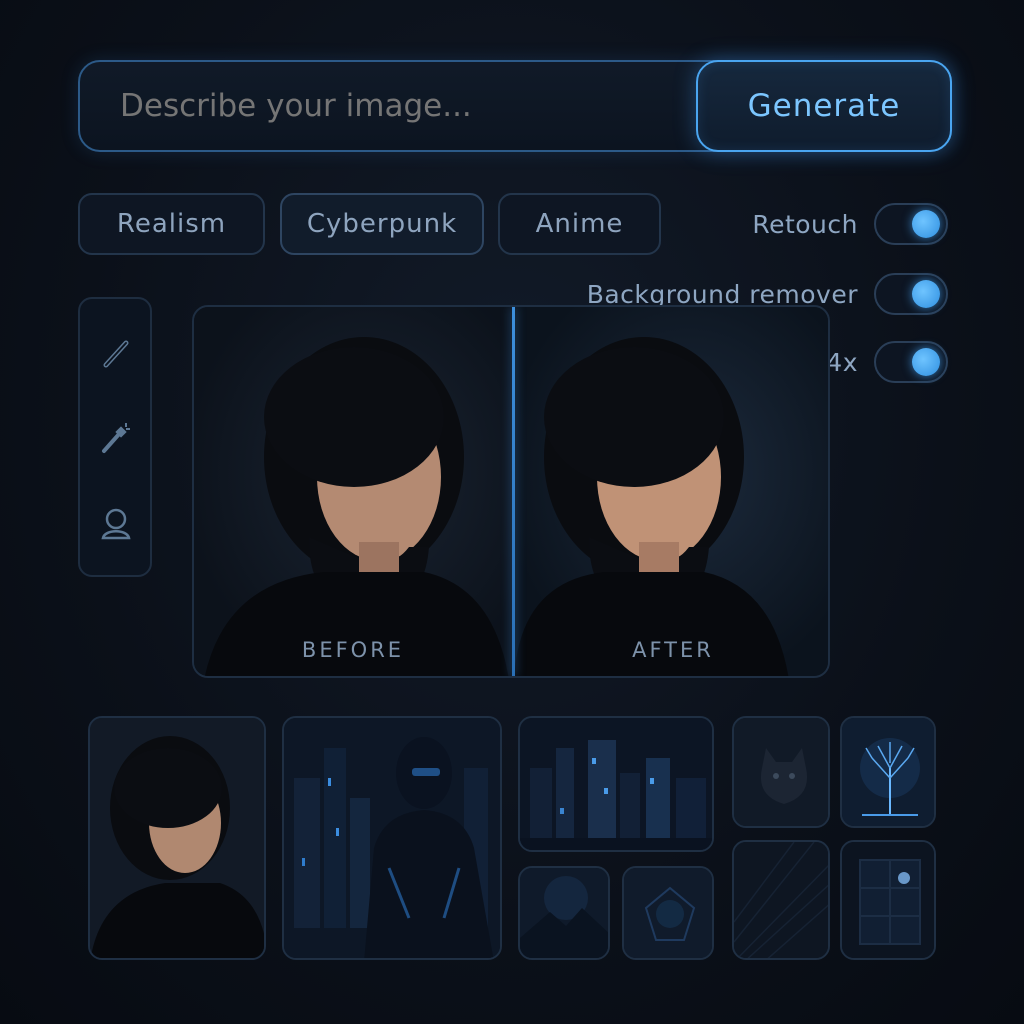  I want to click on wand-icon, so click(116, 437).